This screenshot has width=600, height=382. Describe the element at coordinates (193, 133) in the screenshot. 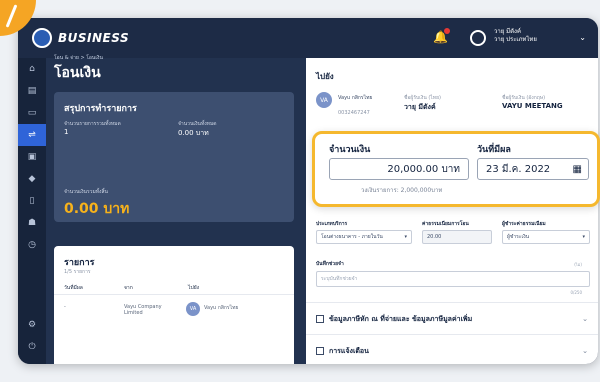

I see `amount-value: 0.00 บาท` at that location.